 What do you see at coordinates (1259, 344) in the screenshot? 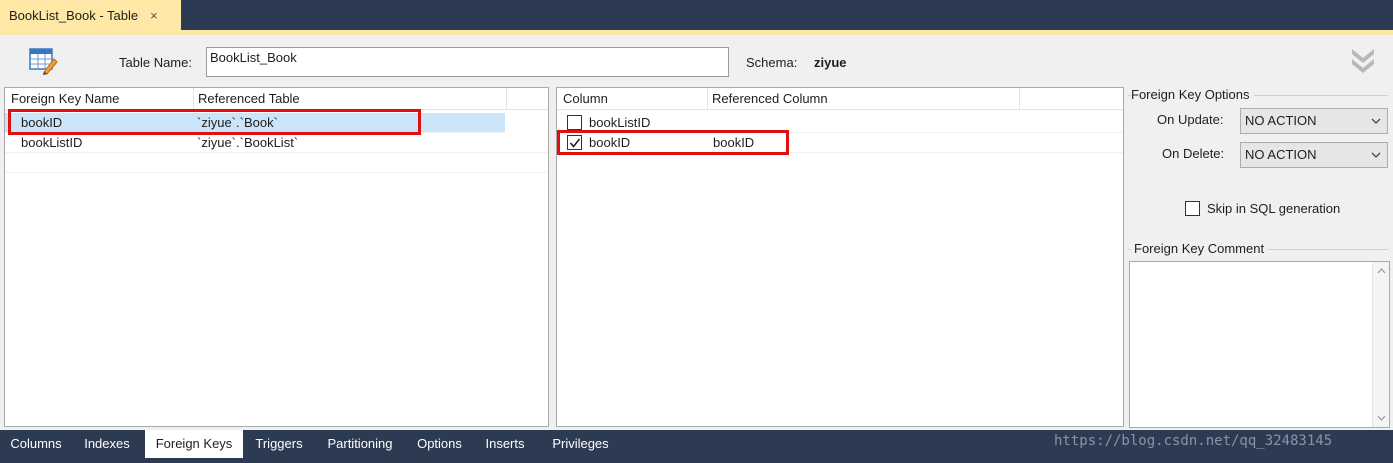
I see `fk-comment-textarea` at bounding box center [1259, 344].